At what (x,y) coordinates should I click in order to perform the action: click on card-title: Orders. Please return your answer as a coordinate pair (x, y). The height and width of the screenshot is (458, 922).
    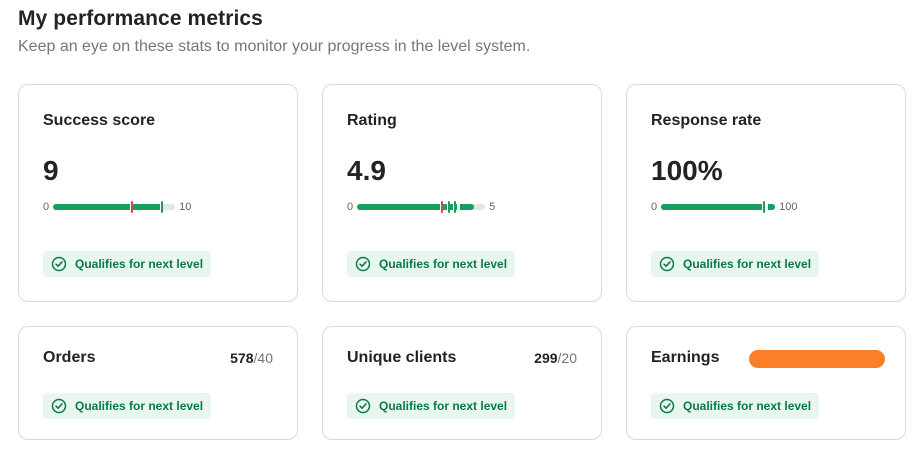
    Looking at the image, I should click on (69, 357).